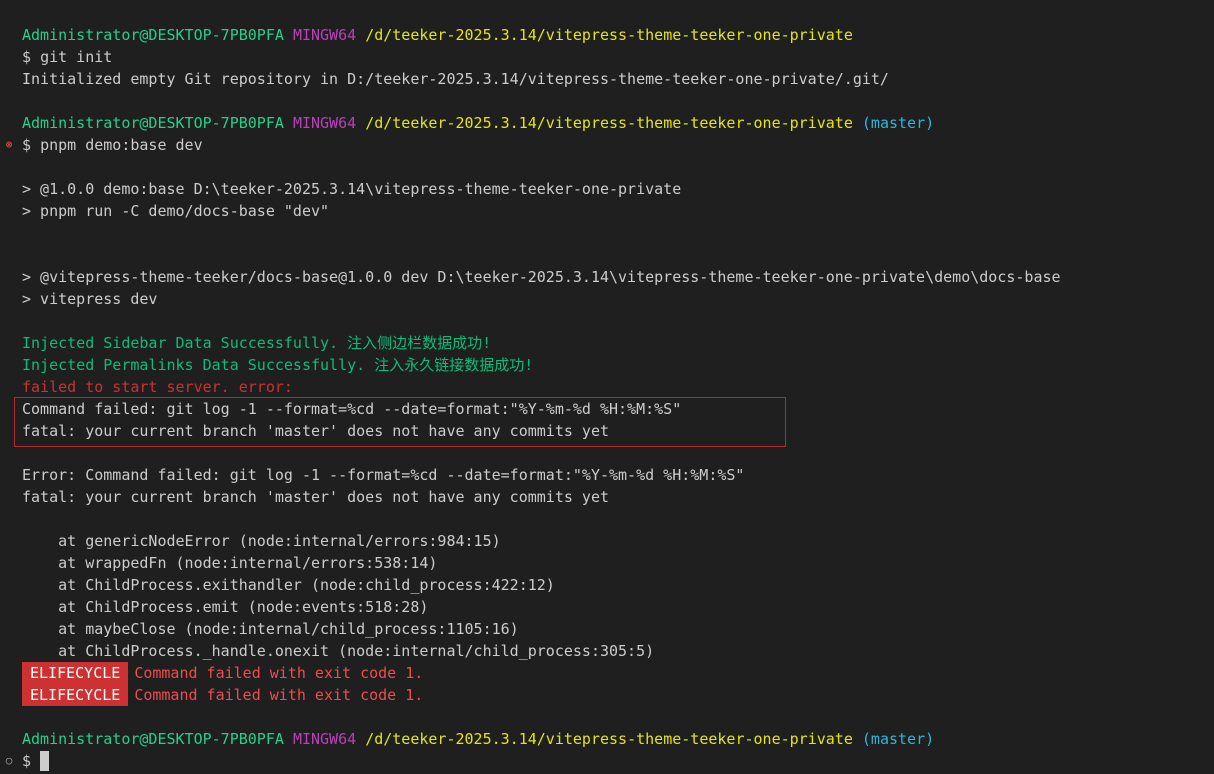 The height and width of the screenshot is (774, 1214). I want to click on command-line: $ git init, so click(618, 57).